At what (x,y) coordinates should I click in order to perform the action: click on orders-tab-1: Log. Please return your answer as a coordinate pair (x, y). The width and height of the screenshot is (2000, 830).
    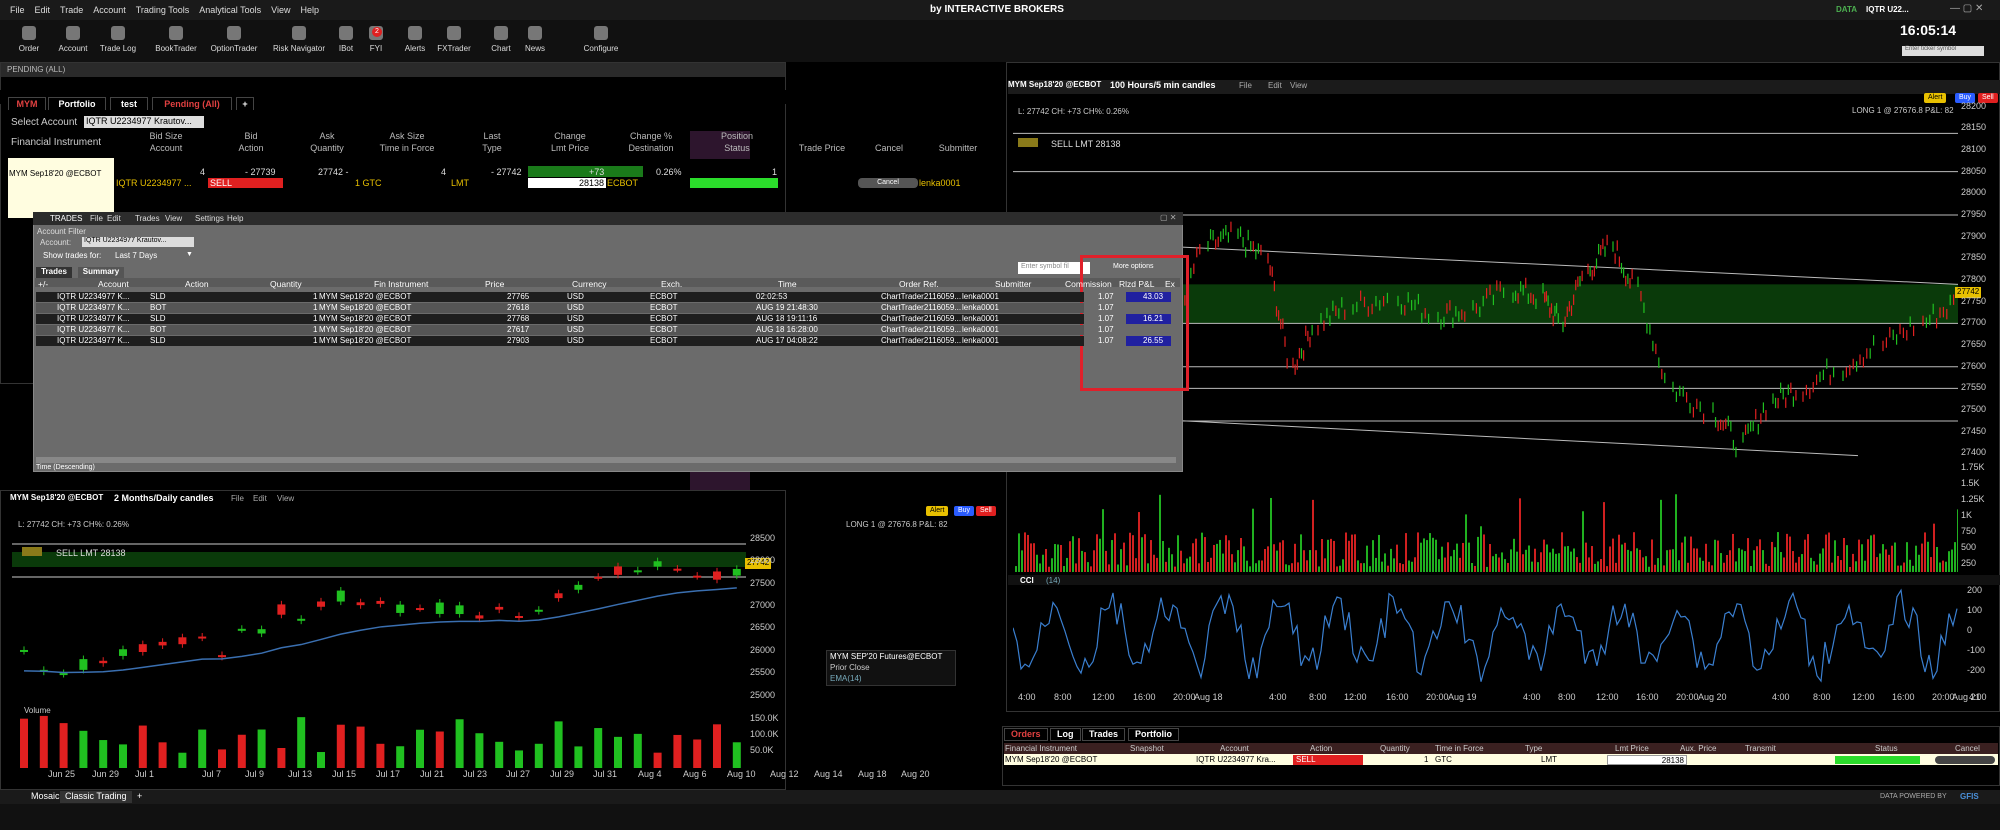
    Looking at the image, I should click on (1065, 734).